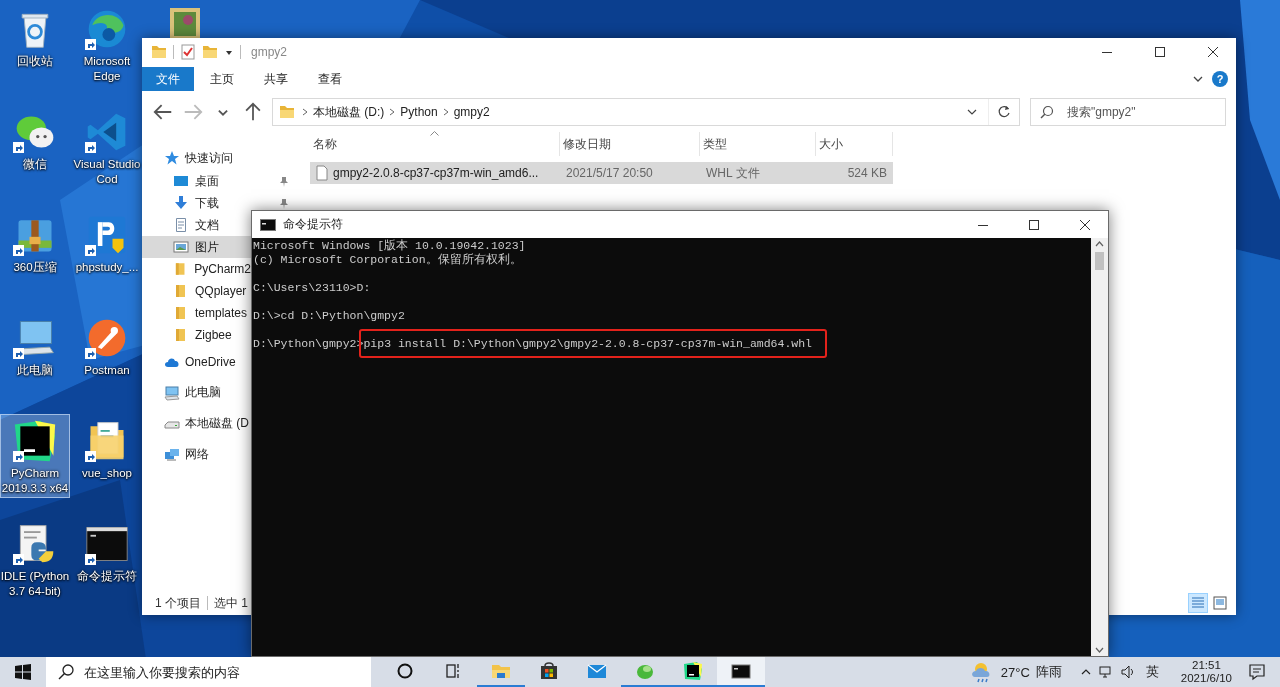 The height and width of the screenshot is (687, 1280). Describe the element at coordinates (168, 79) in the screenshot. I see `ribbon-tab: 文件` at that location.